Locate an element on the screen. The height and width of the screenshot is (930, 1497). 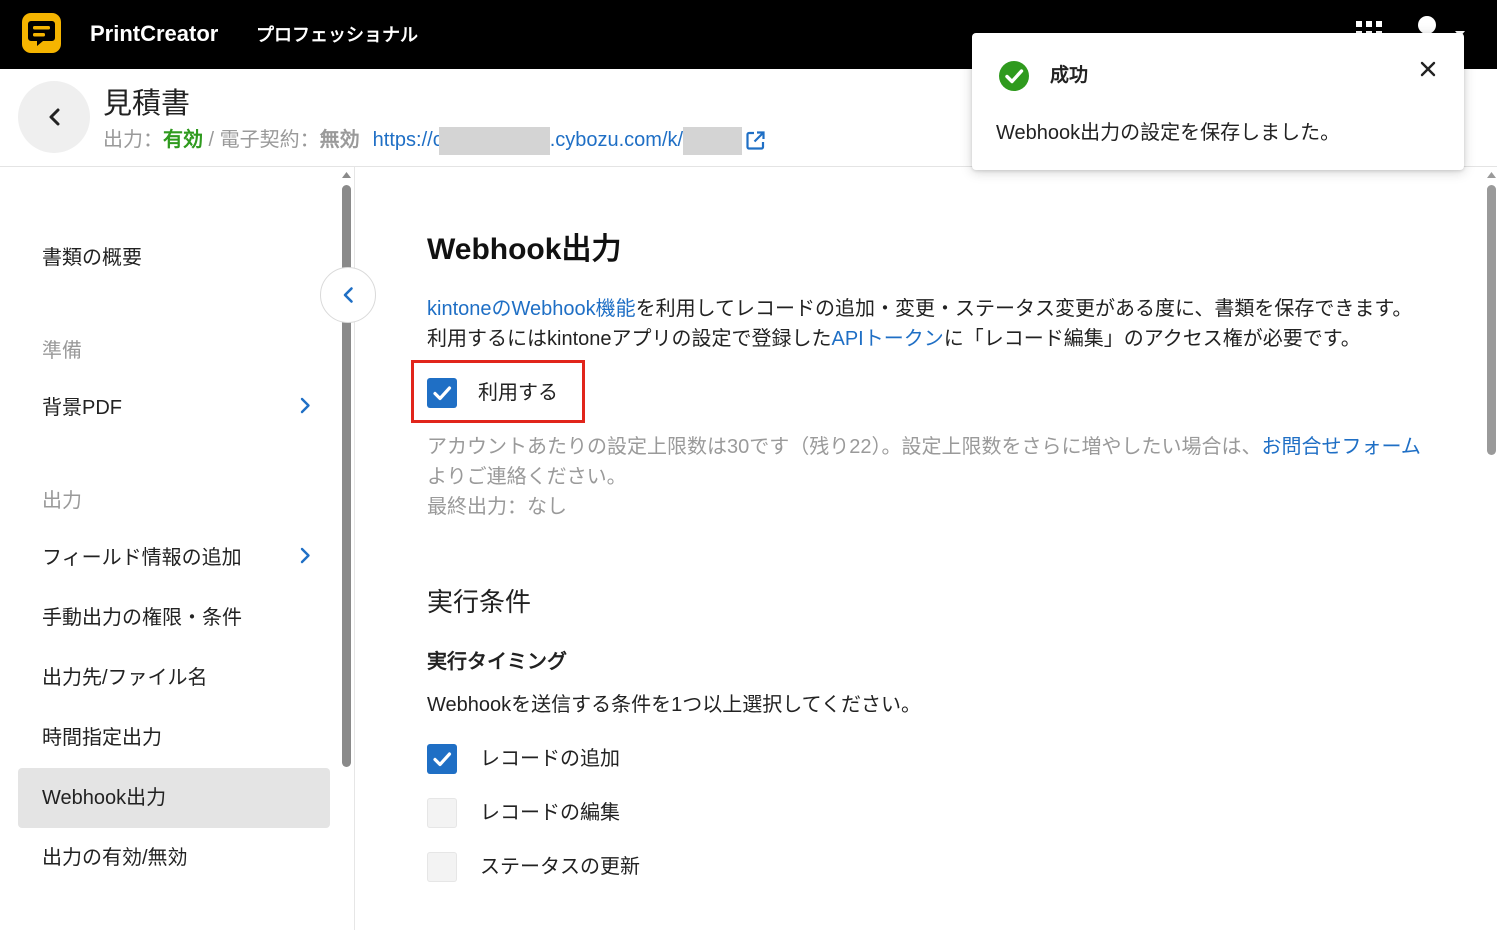
sidebar-item-label: 手動出力の権限・条件 is located at coordinates (142, 618).